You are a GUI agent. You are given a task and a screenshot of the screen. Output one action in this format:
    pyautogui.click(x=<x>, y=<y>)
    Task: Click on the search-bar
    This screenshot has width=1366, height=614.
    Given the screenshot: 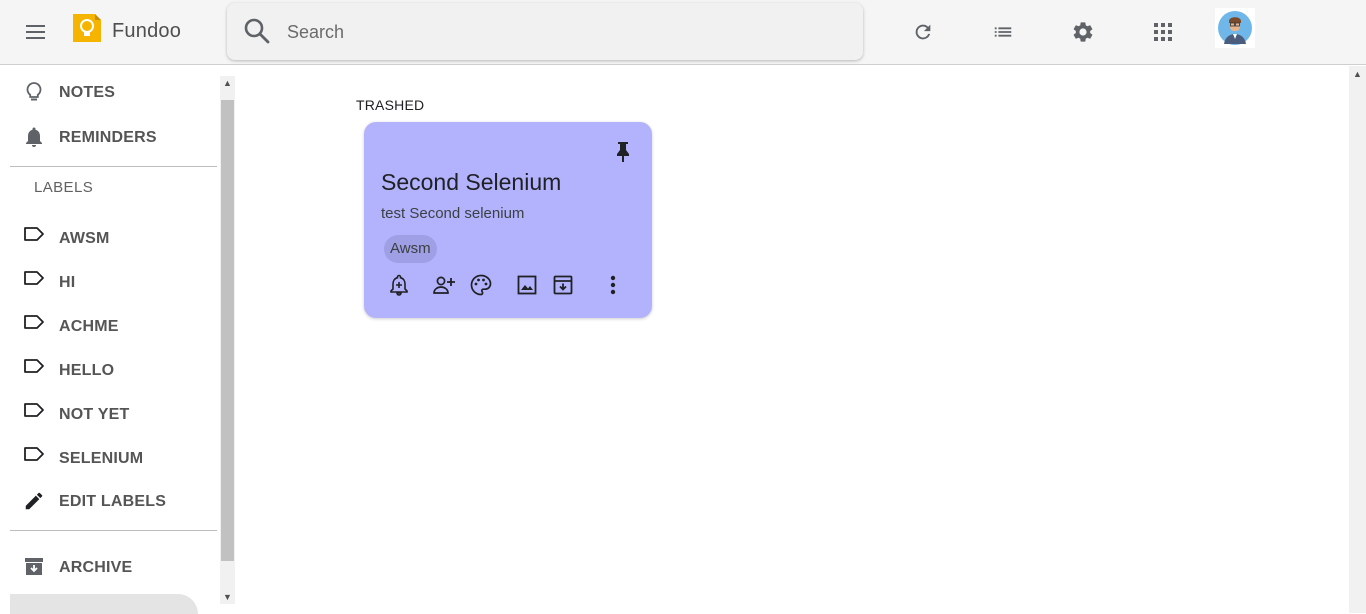 What is the action you would take?
    pyautogui.click(x=545, y=31)
    